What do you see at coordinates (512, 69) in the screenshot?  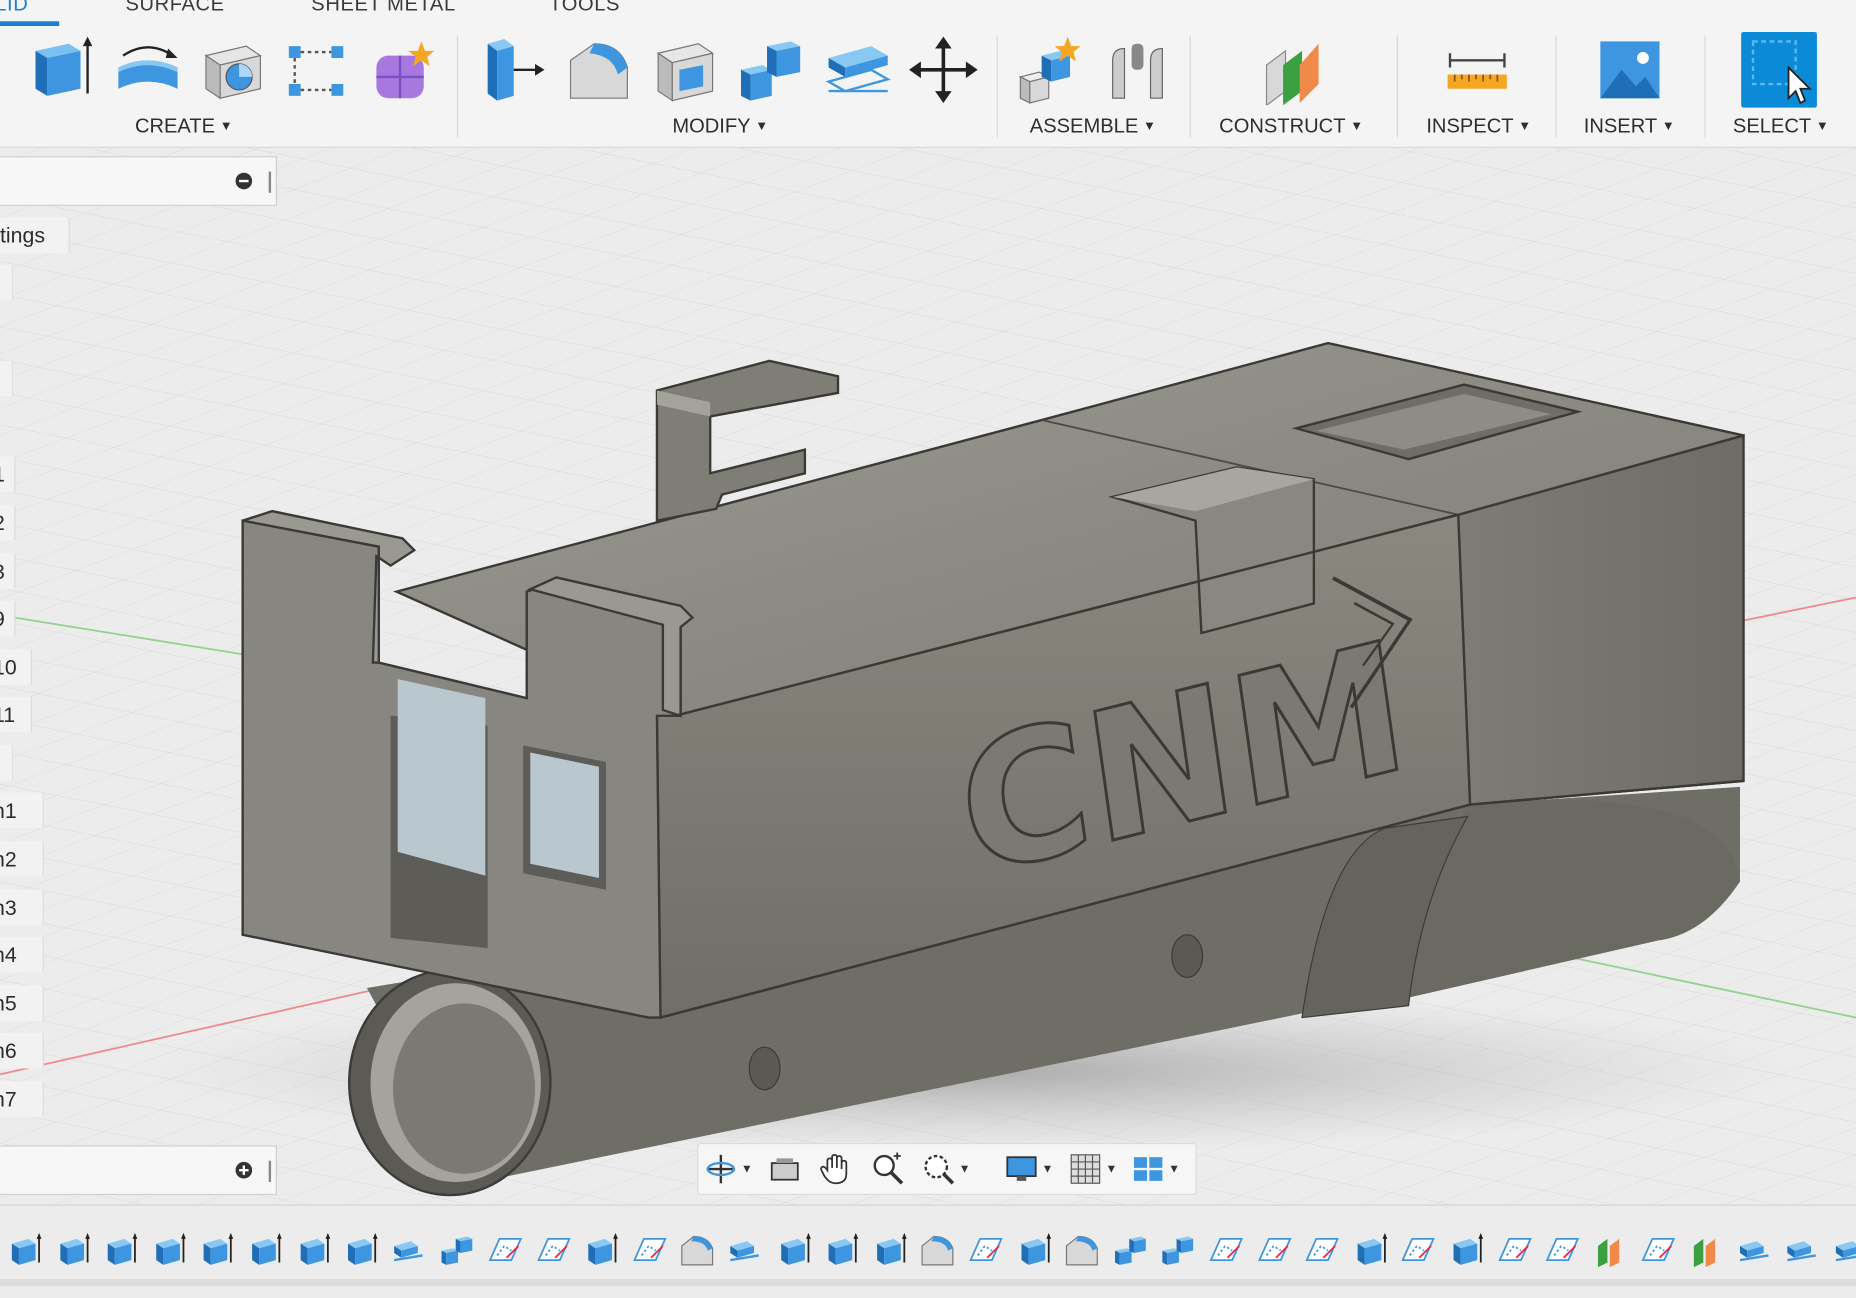 I see `press-pull-button` at bounding box center [512, 69].